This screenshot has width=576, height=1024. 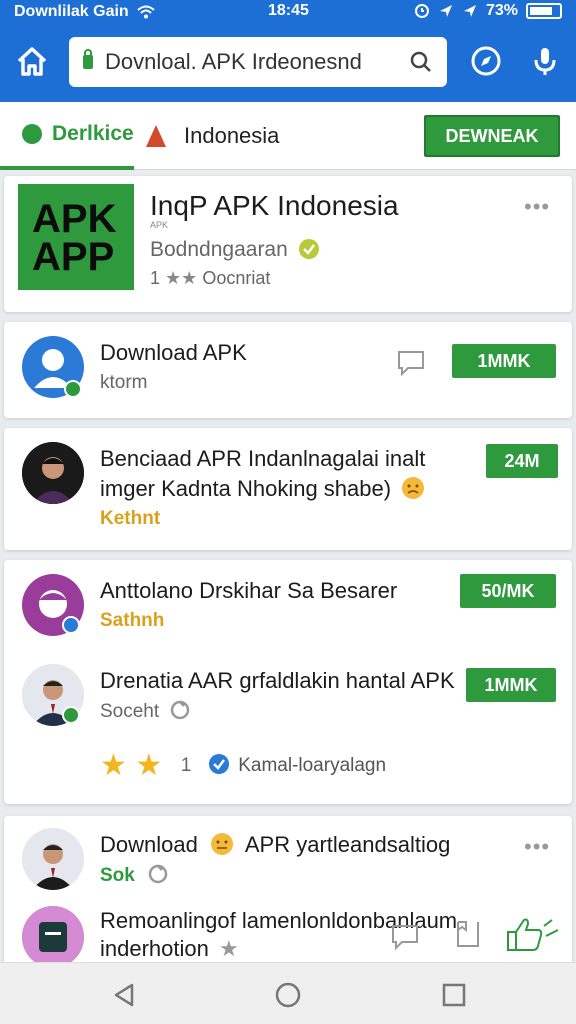 I want to click on battery-percent: 73%, so click(x=501, y=10).